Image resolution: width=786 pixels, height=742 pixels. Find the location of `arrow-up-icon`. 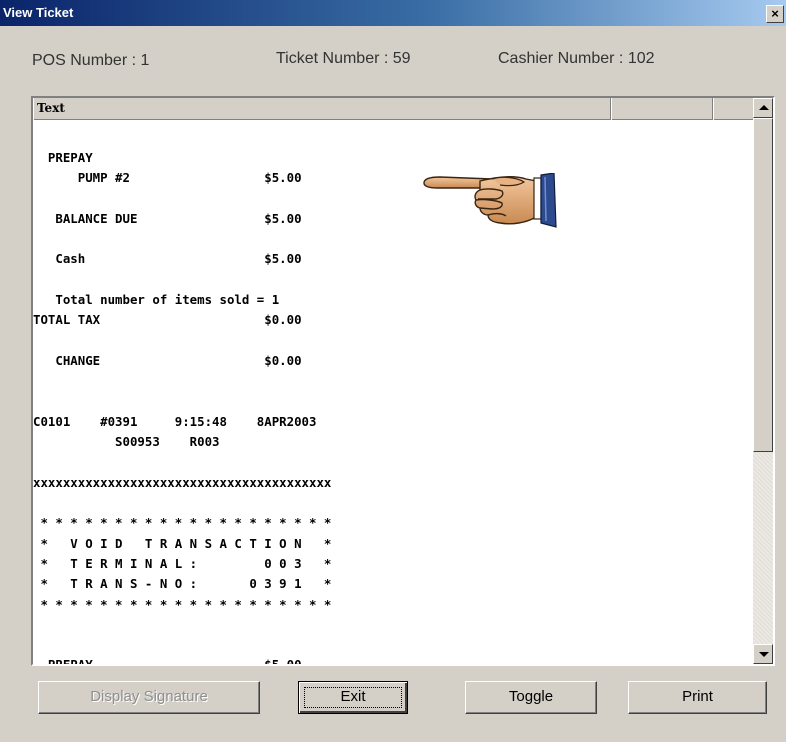

arrow-up-icon is located at coordinates (764, 107).